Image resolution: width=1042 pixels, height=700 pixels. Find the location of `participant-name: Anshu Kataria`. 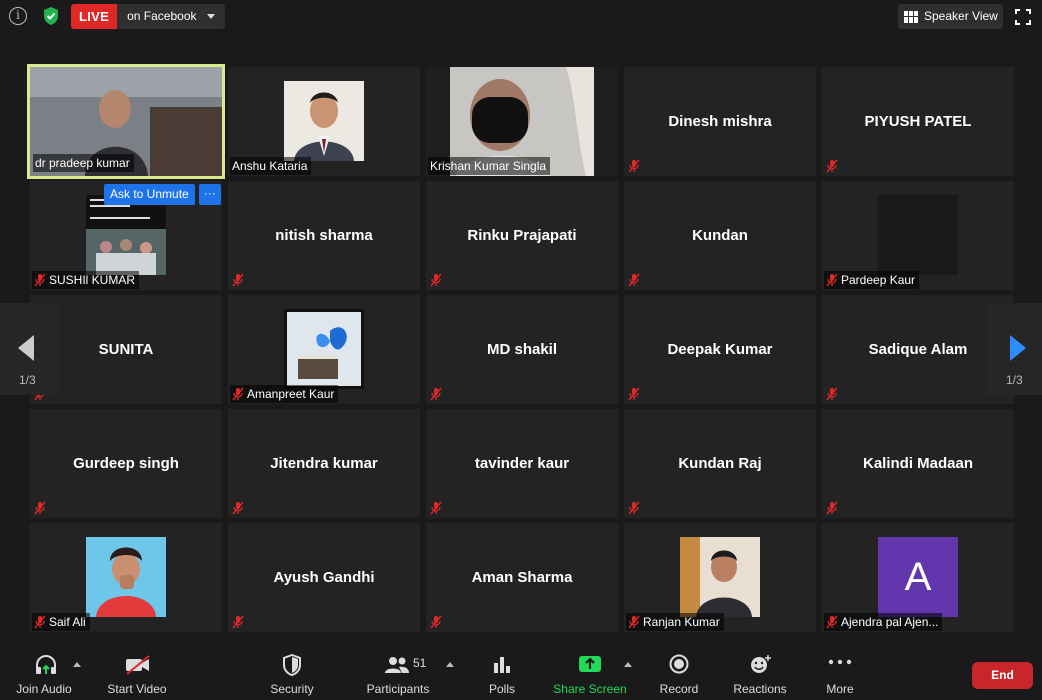

participant-name: Anshu Kataria is located at coordinates (270, 166).